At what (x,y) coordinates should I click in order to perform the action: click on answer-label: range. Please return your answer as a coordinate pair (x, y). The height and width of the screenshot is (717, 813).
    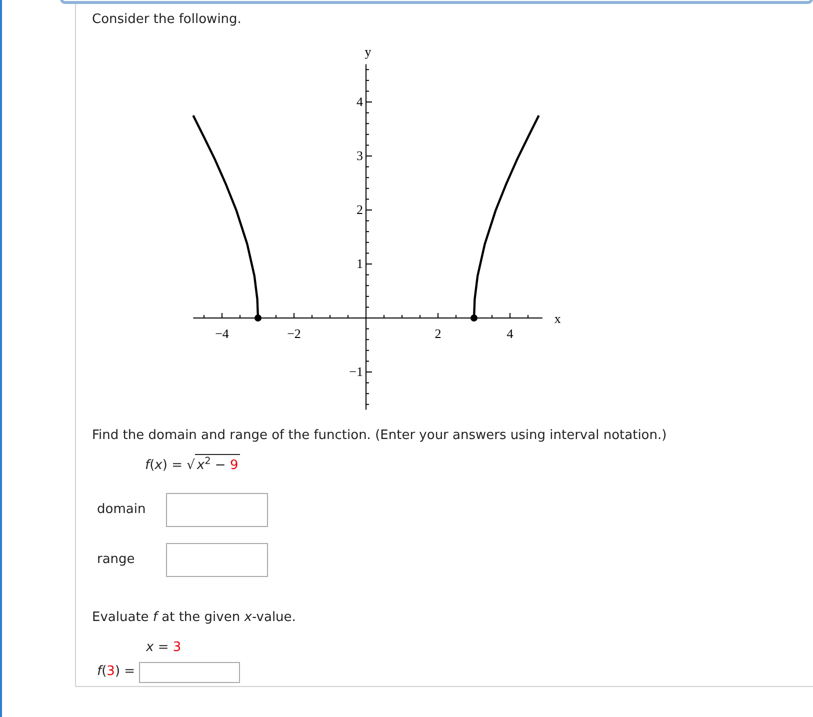
    Looking at the image, I should click on (116, 559).